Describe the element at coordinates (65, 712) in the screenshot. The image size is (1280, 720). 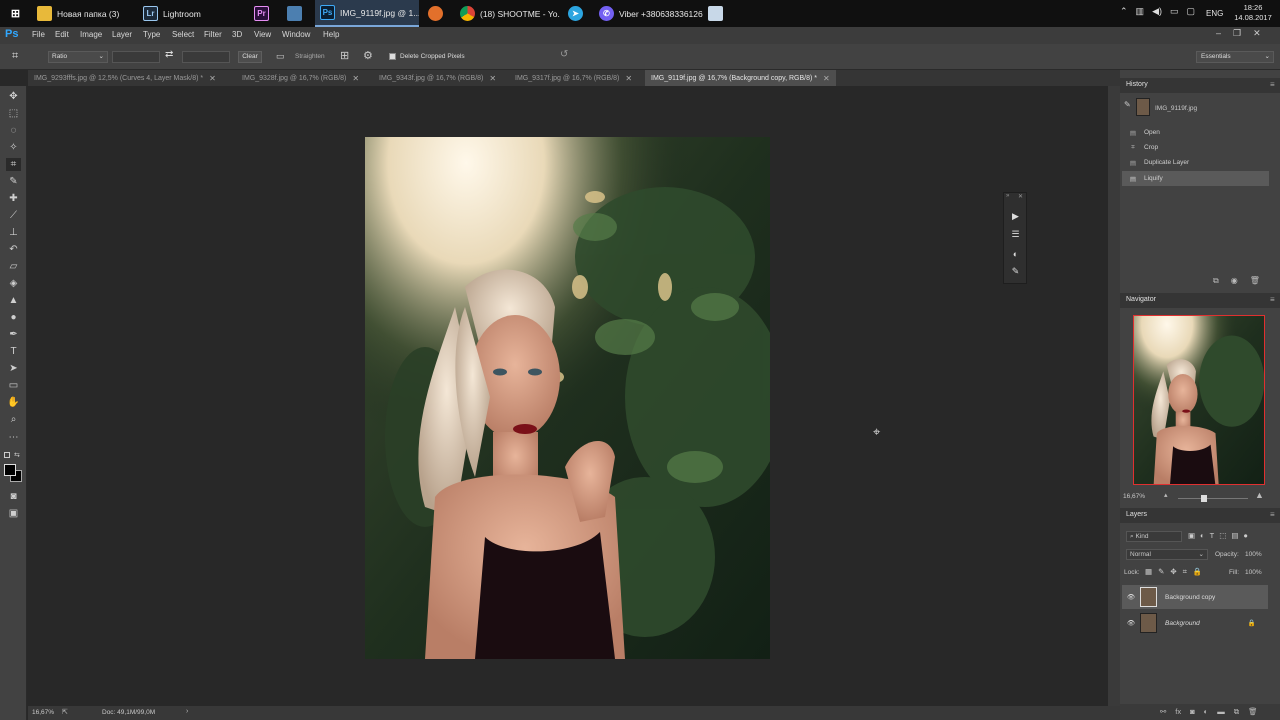
I see `share-icon: ⇱` at that location.